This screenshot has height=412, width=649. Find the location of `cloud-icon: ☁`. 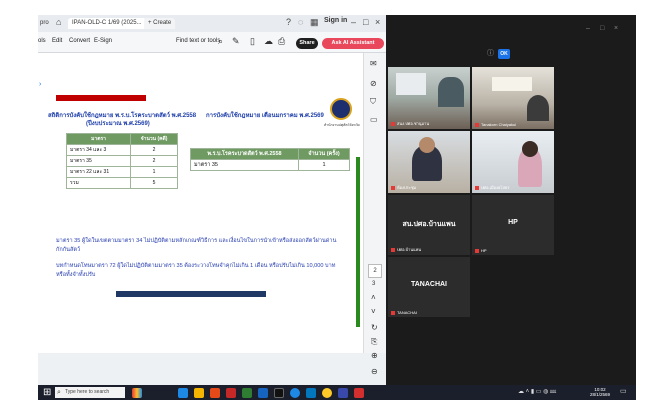

cloud-icon: ☁ is located at coordinates (268, 41).